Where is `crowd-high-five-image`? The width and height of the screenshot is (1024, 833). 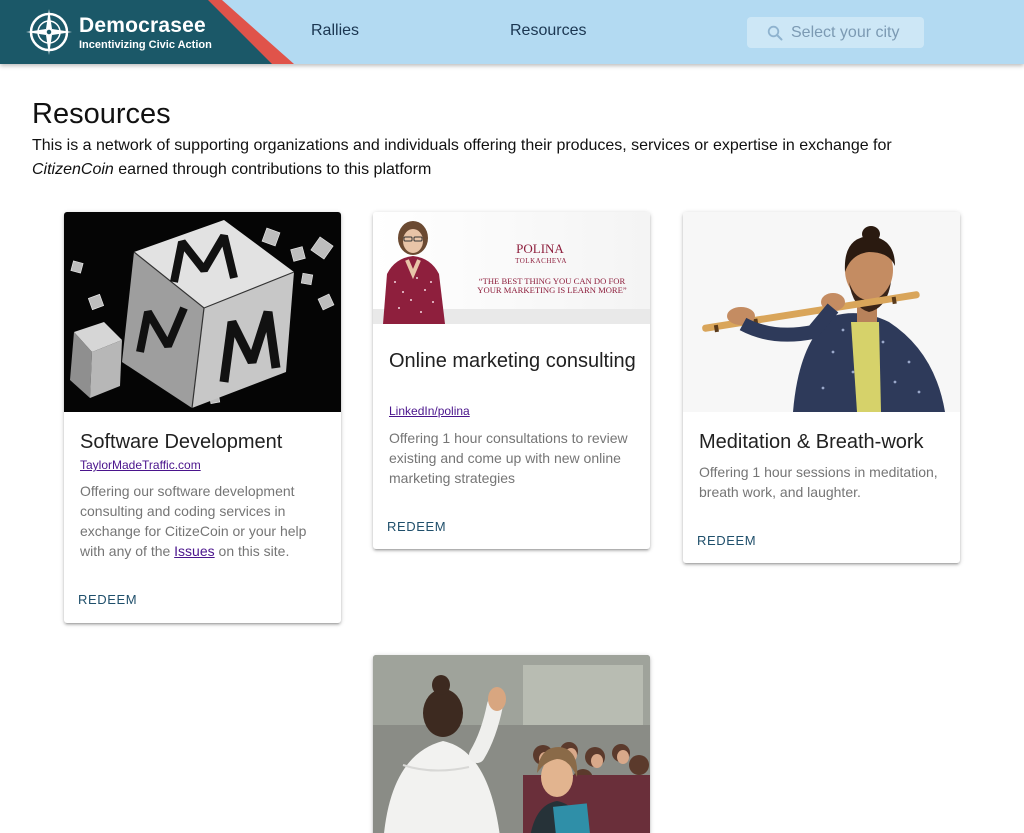
crowd-high-five-image is located at coordinates (511, 744).